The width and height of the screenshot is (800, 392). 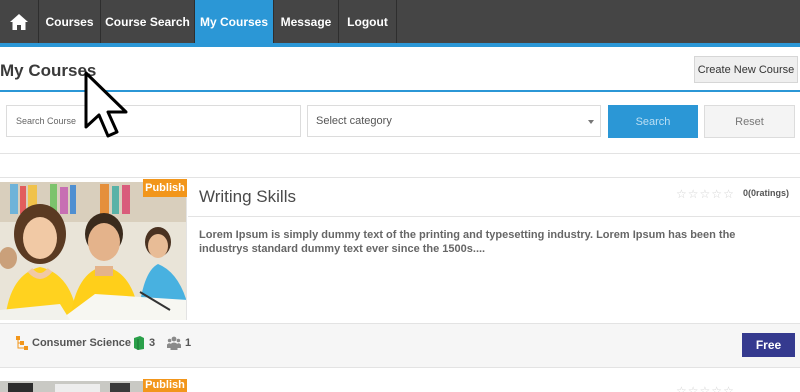 What do you see at coordinates (106, 104) in the screenshot?
I see `mouse-cursor-icon` at bounding box center [106, 104].